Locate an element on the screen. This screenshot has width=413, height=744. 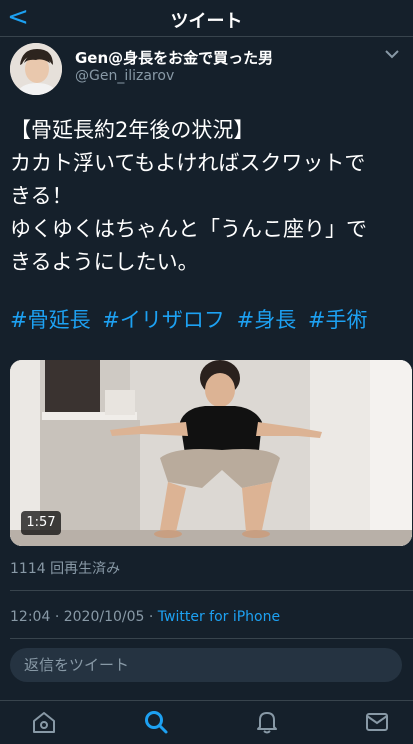
tweet-time: 12:04 is located at coordinates (30, 617).